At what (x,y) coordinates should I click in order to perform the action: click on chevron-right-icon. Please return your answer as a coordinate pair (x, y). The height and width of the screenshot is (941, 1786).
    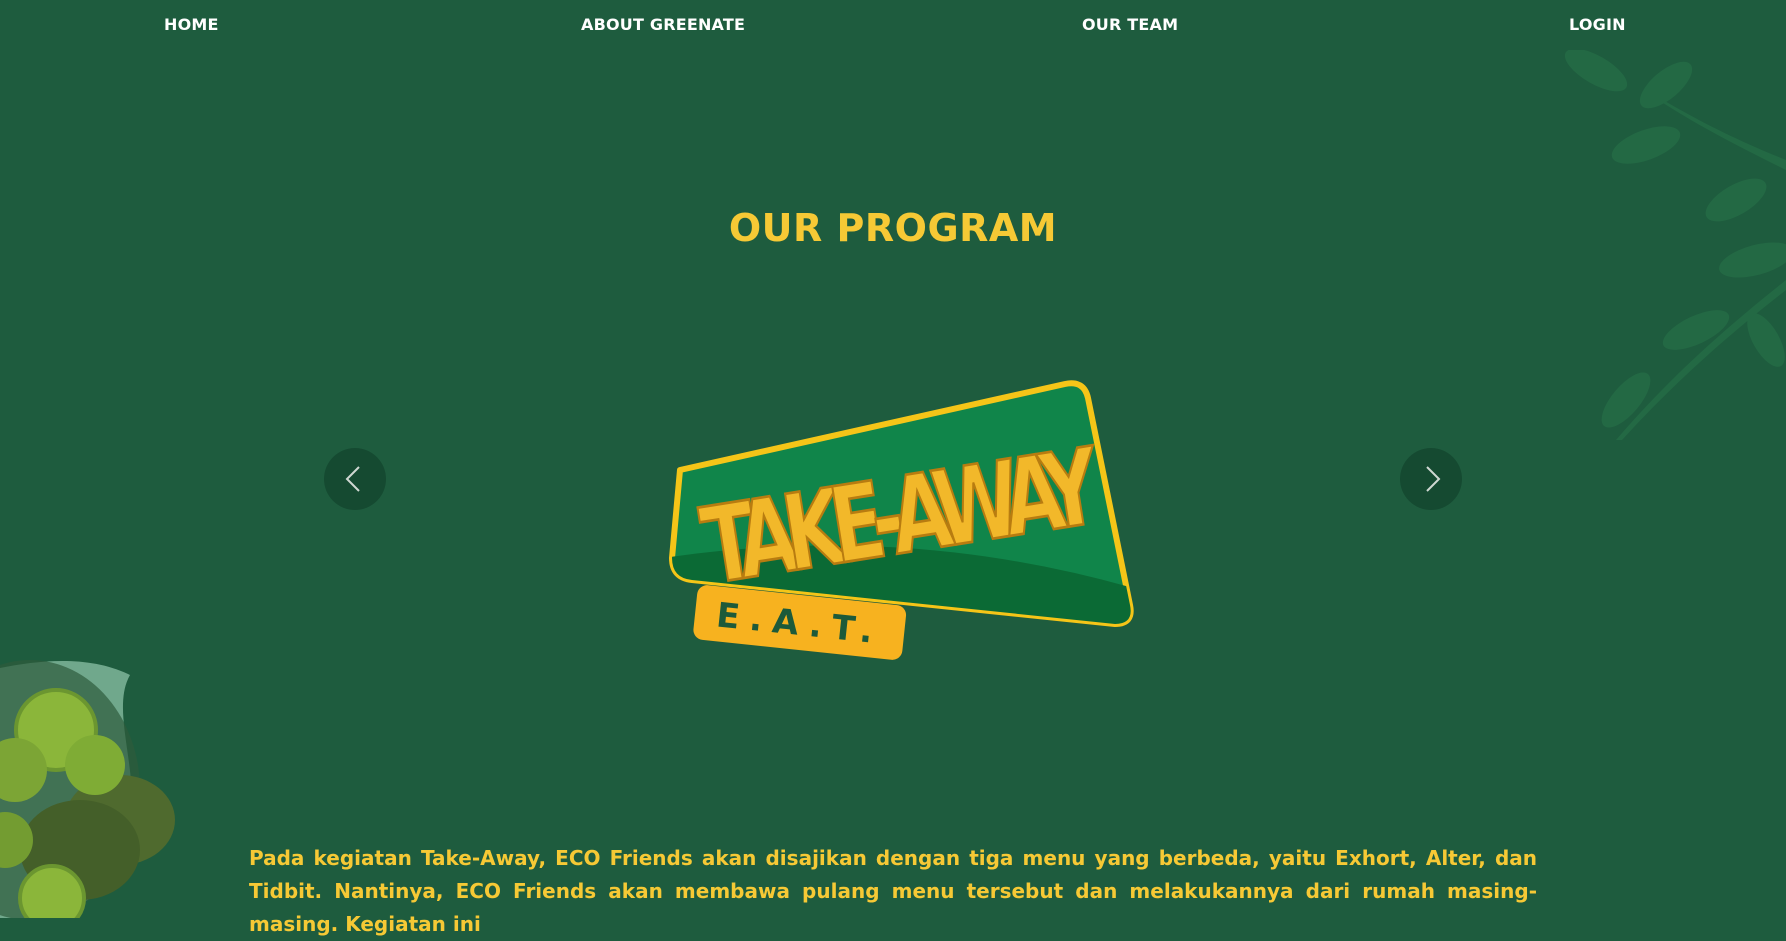
    Looking at the image, I should click on (1433, 479).